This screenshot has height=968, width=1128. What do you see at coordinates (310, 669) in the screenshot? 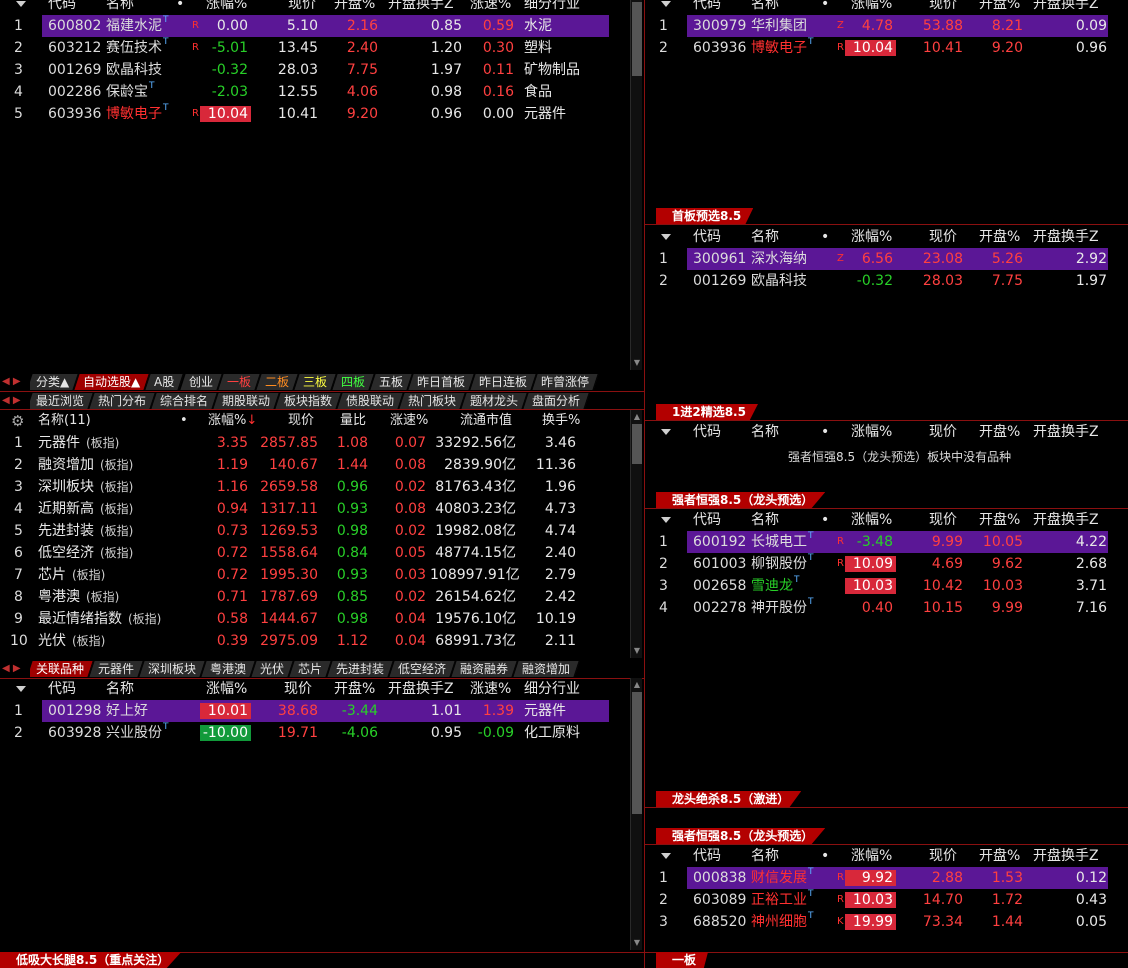
I see `tab-tabs_row3-5: 芯片` at bounding box center [310, 669].